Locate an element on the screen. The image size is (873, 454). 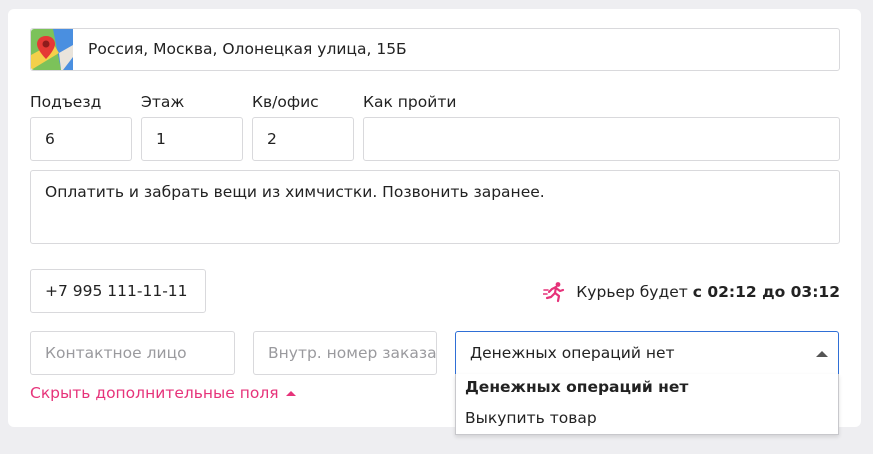
phone-value: +7 995 111-11-11 is located at coordinates (116, 291).